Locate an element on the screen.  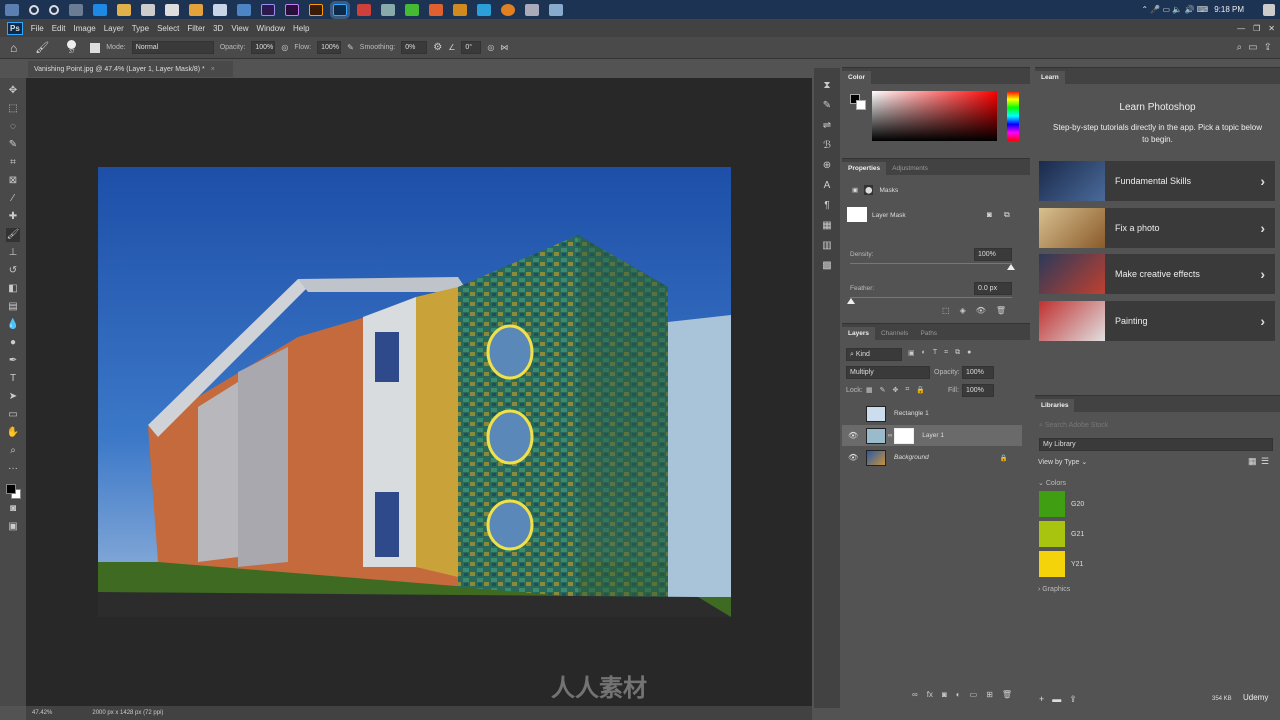
layer-mask-thumbnail is located at coordinates (904, 435).